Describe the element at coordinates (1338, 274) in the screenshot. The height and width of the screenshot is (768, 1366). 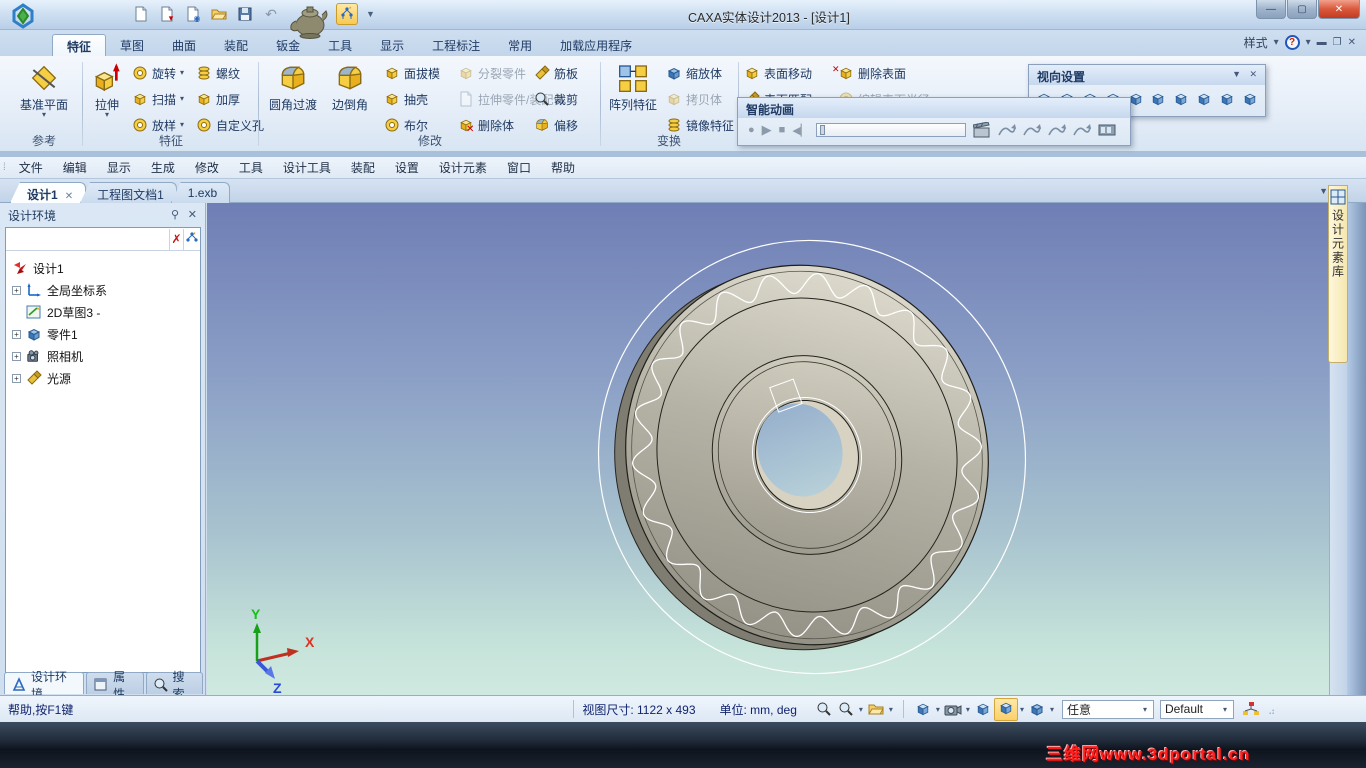
I see `design-element-library-tab: 设计元素库` at that location.